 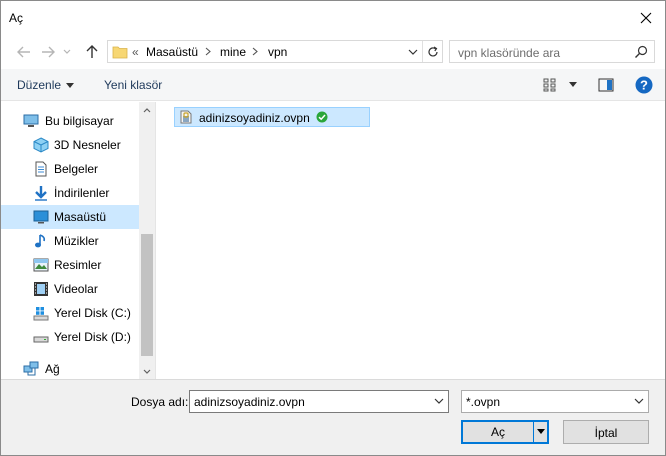 I want to click on arrow-left-icon, so click(x=23, y=52).